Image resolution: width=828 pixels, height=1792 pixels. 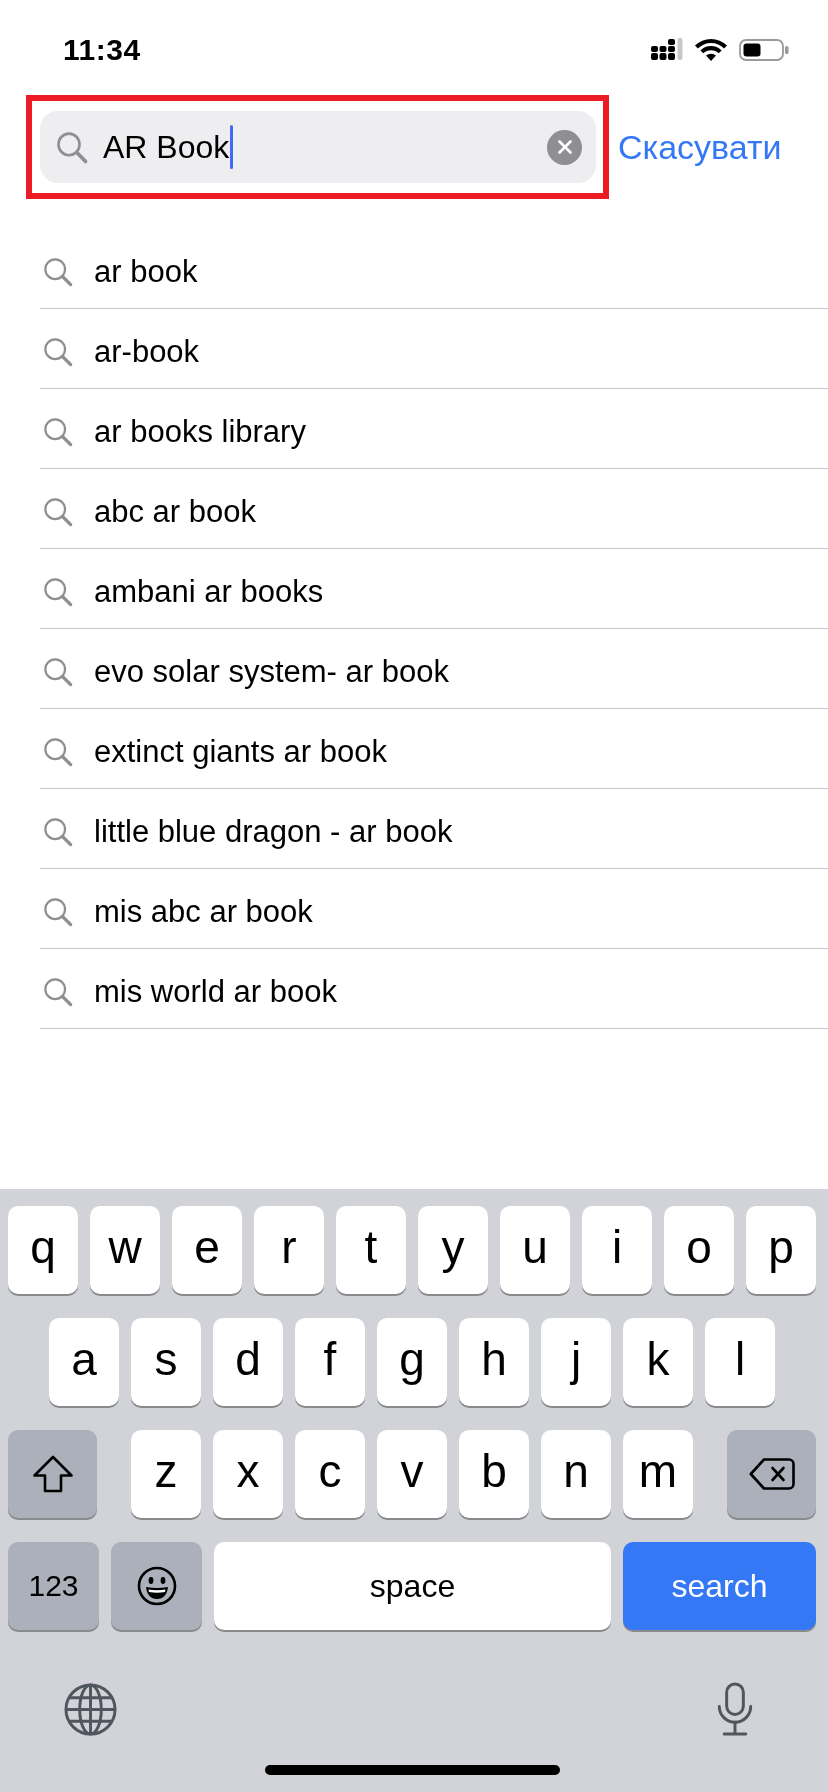 I want to click on globe-icon, so click(x=90, y=1709).